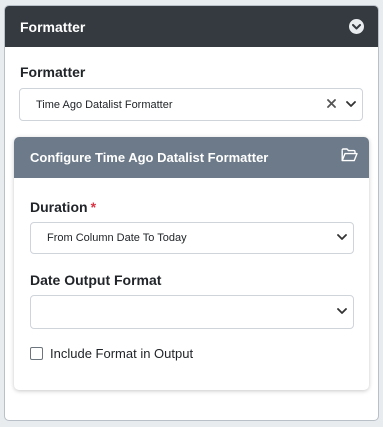 The image size is (383, 427). What do you see at coordinates (149, 157) in the screenshot?
I see `configure-card-title: Configure Time Ago Datalist Formatter` at bounding box center [149, 157].